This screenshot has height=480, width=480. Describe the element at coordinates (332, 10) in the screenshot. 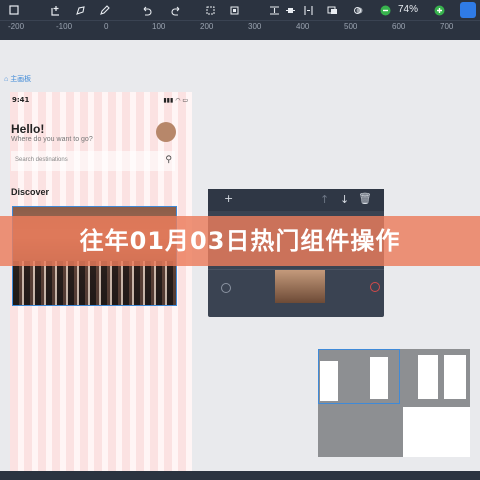

I see `arrange-icon` at that location.